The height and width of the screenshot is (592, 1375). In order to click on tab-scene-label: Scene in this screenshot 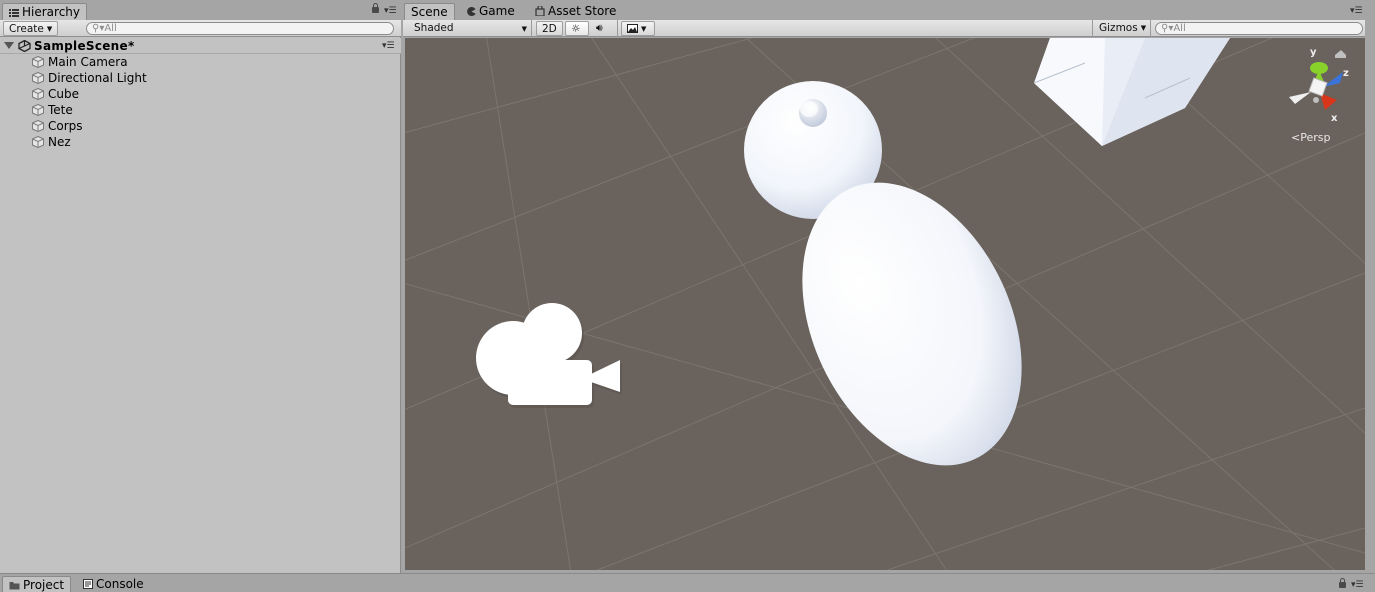, I will do `click(429, 12)`.